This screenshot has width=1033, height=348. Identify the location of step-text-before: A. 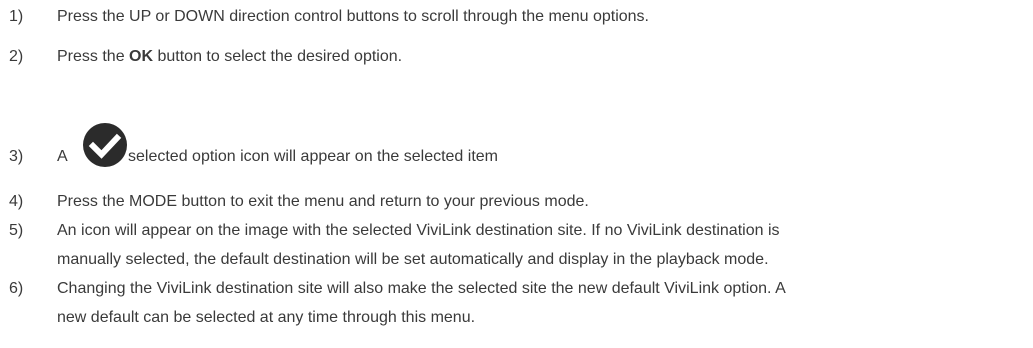
(62, 156).